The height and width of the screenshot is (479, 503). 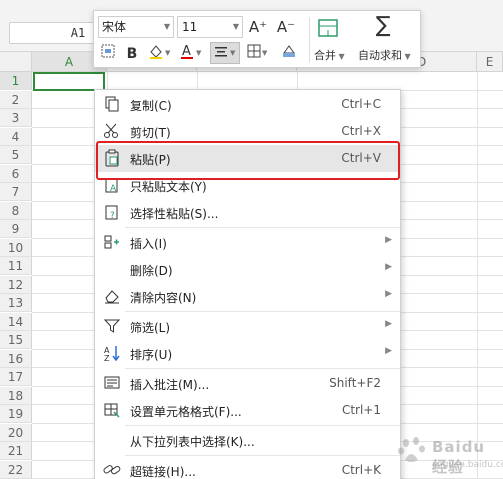 I want to click on font-size-select: 11 ▼, so click(x=210, y=27).